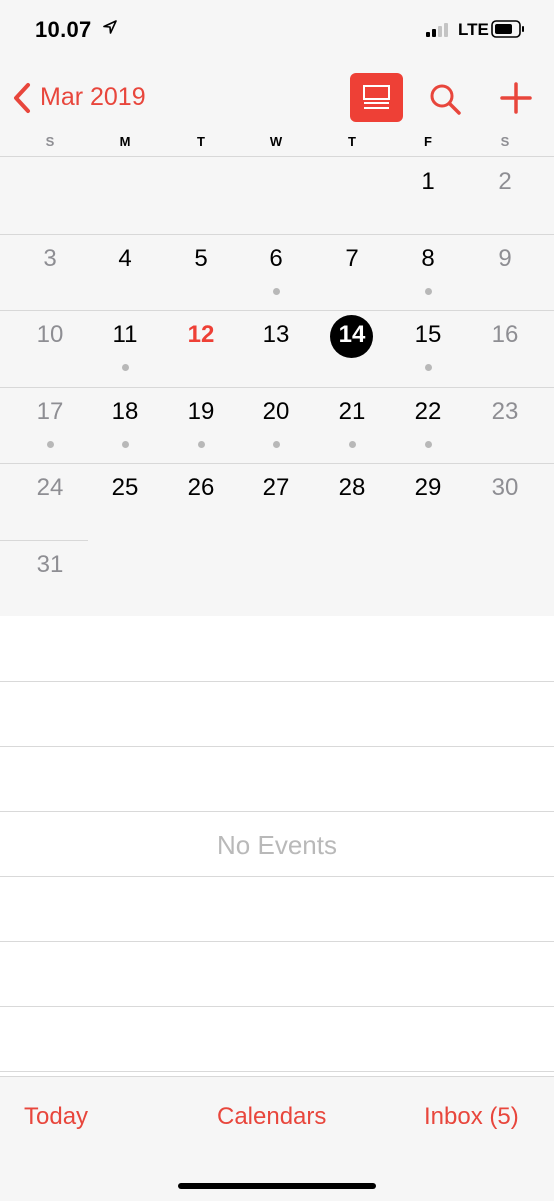 Image resolution: width=554 pixels, height=1201 pixels. What do you see at coordinates (276, 411) in the screenshot?
I see `day-number: 20` at bounding box center [276, 411].